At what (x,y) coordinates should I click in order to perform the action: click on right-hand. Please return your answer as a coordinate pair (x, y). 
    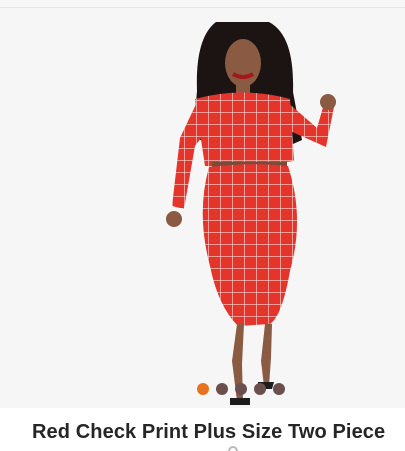
    Looking at the image, I should click on (328, 102).